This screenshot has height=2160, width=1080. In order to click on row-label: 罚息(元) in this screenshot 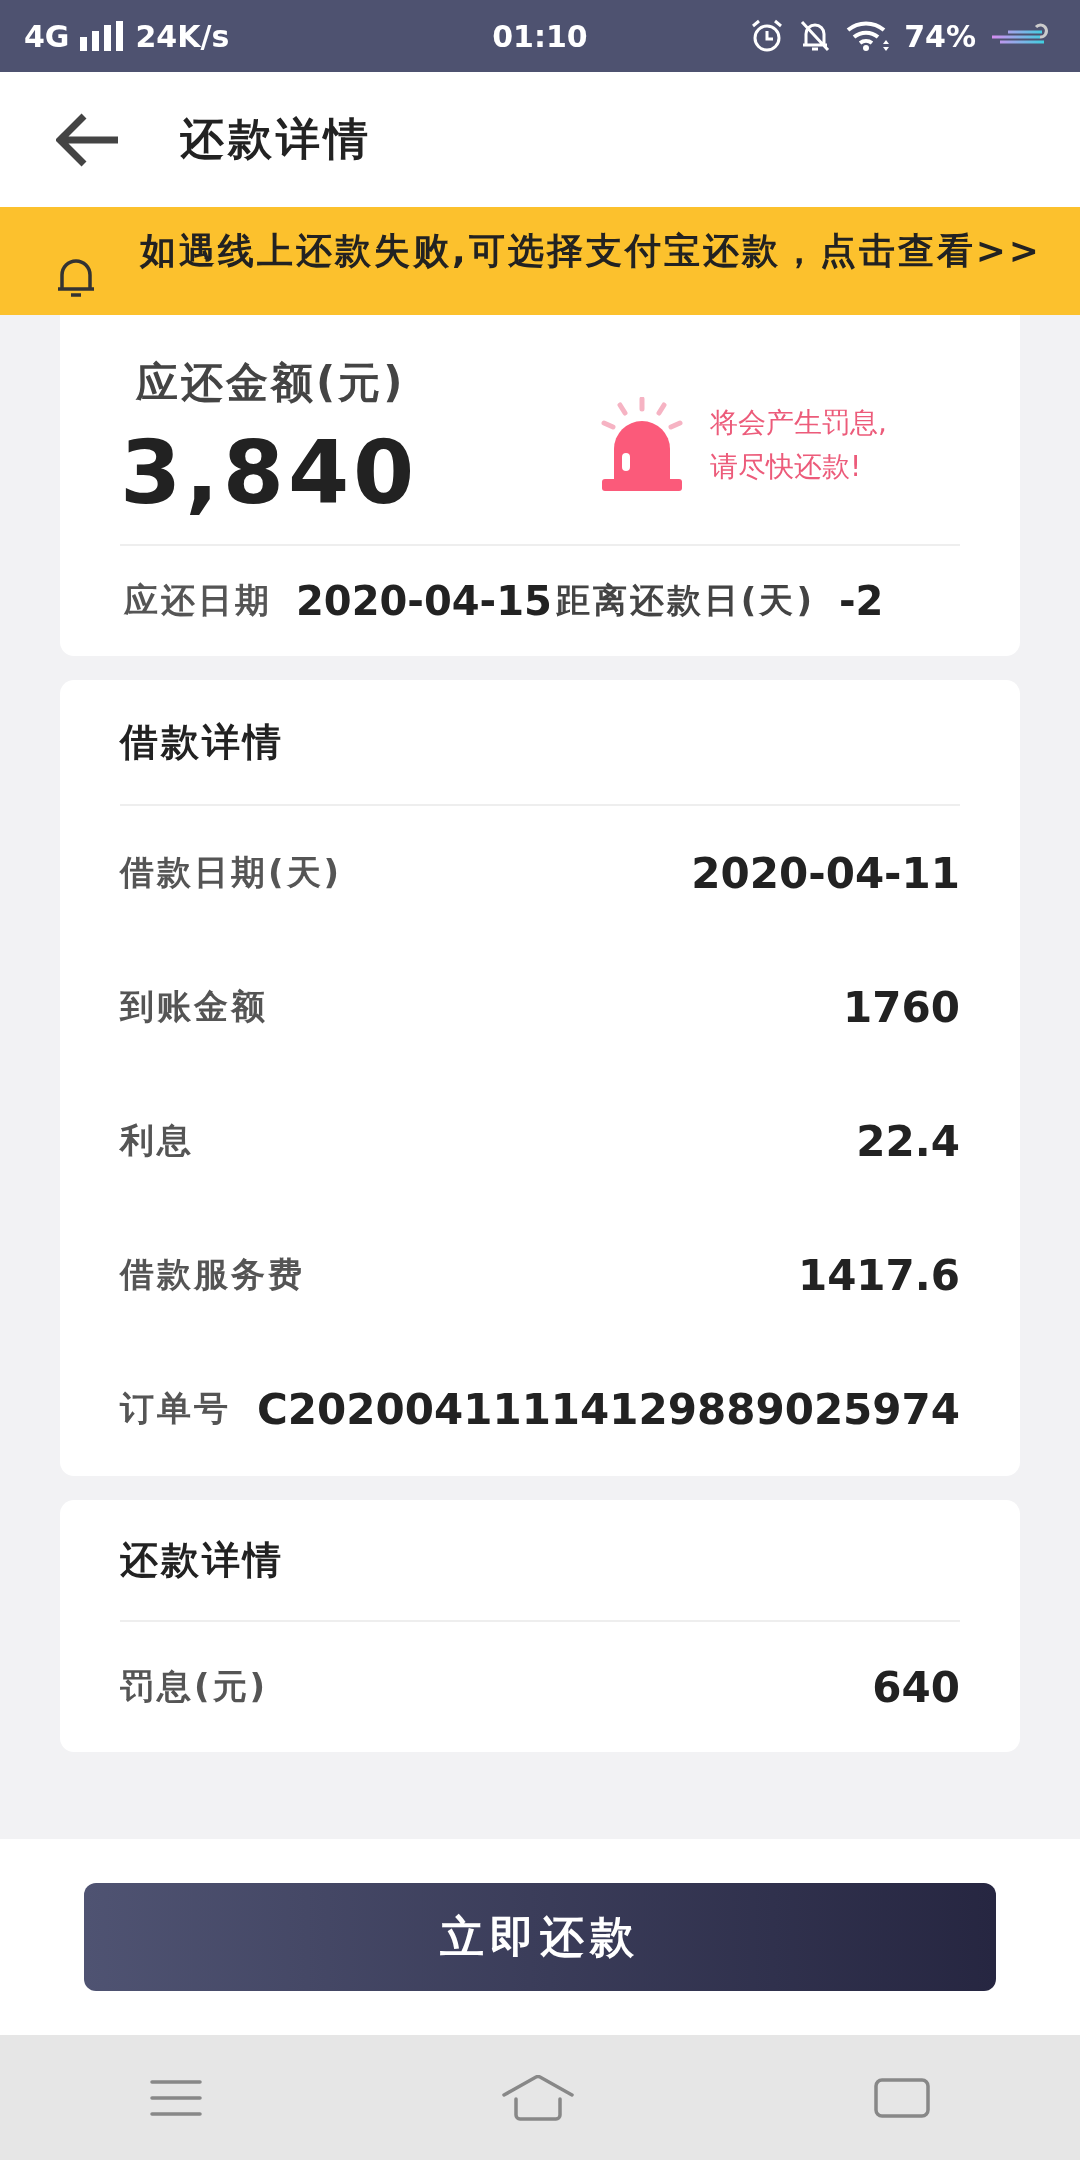, I will do `click(194, 1686)`.